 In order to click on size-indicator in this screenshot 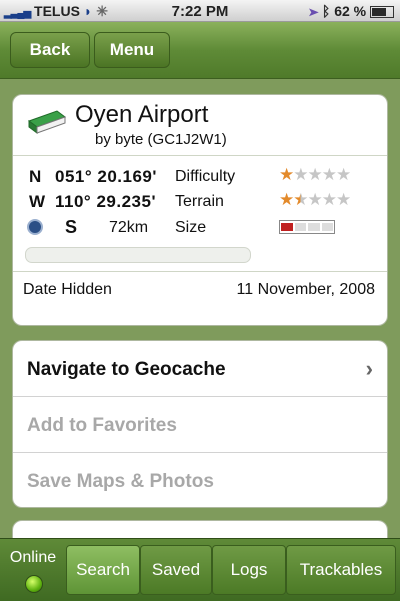, I will do `click(307, 227)`.